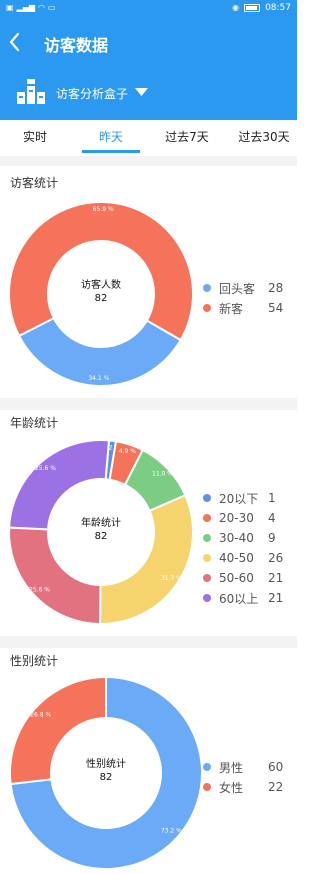 The image size is (320, 874). What do you see at coordinates (236, 578) in the screenshot?
I see `legend-label: 50-60` at bounding box center [236, 578].